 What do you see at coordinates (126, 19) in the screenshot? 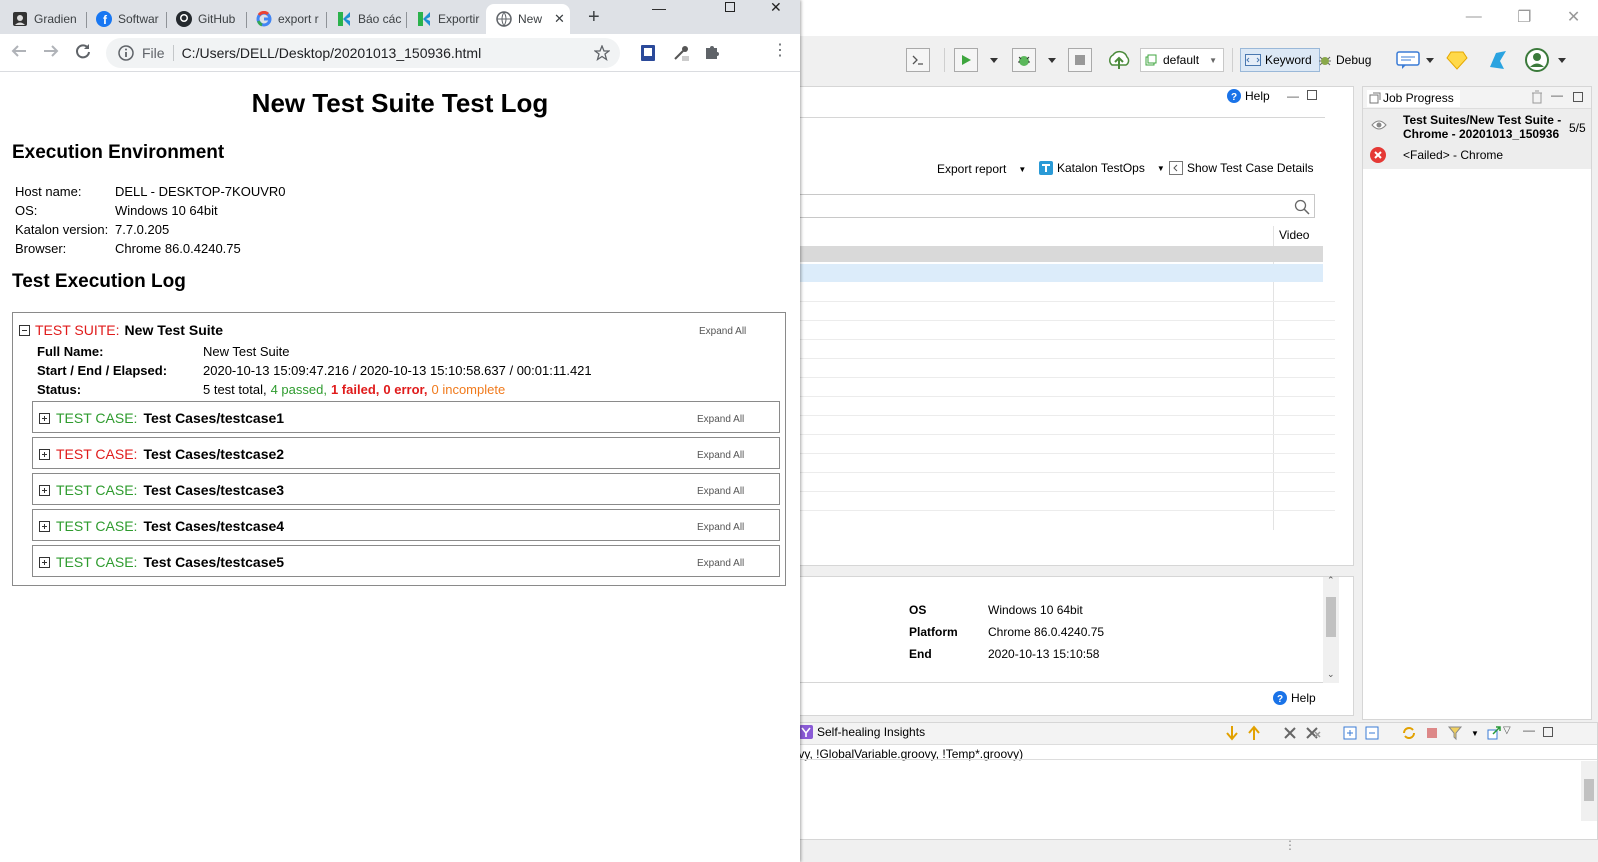
I see `tab-facebook: f Softwar` at bounding box center [126, 19].